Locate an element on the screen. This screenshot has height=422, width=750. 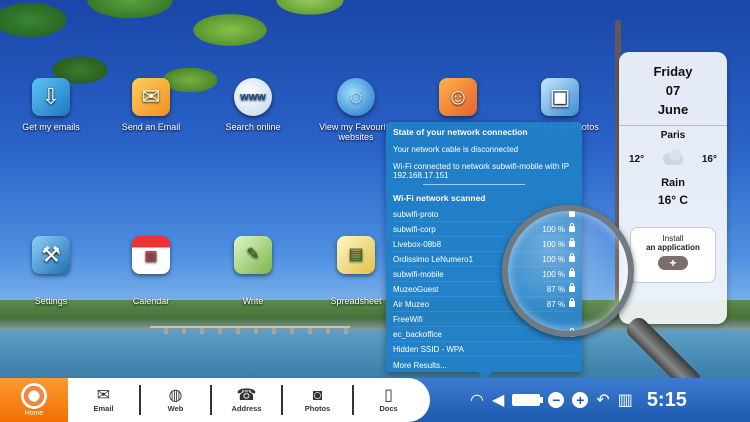
home-logo-icon is located at coordinates (34, 396).